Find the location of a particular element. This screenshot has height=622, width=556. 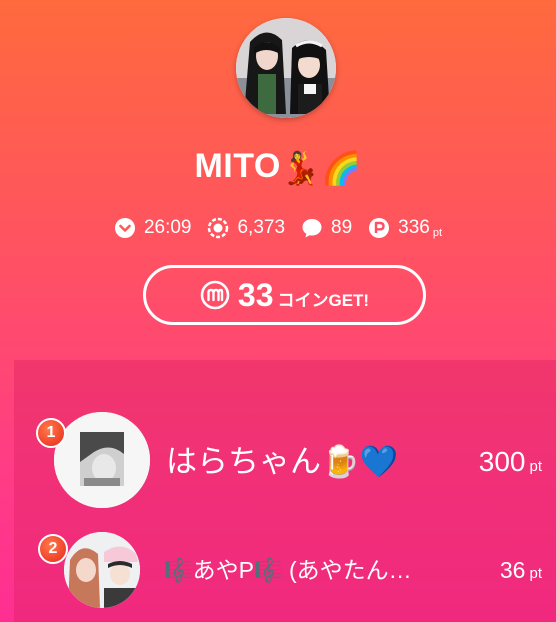

ranking-points-1: 300 pt is located at coordinates (510, 464).